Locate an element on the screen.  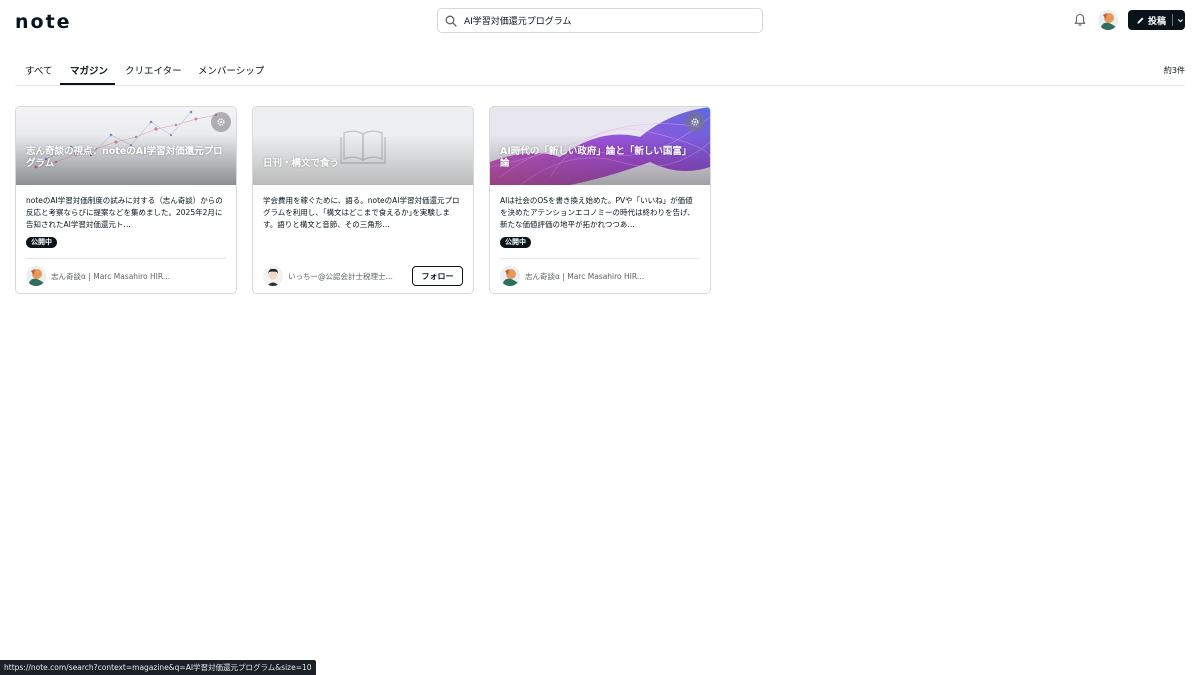
magazine-title: 志ん奇談の視点：noteのAI学習対価還元プログラム is located at coordinates (124, 157).